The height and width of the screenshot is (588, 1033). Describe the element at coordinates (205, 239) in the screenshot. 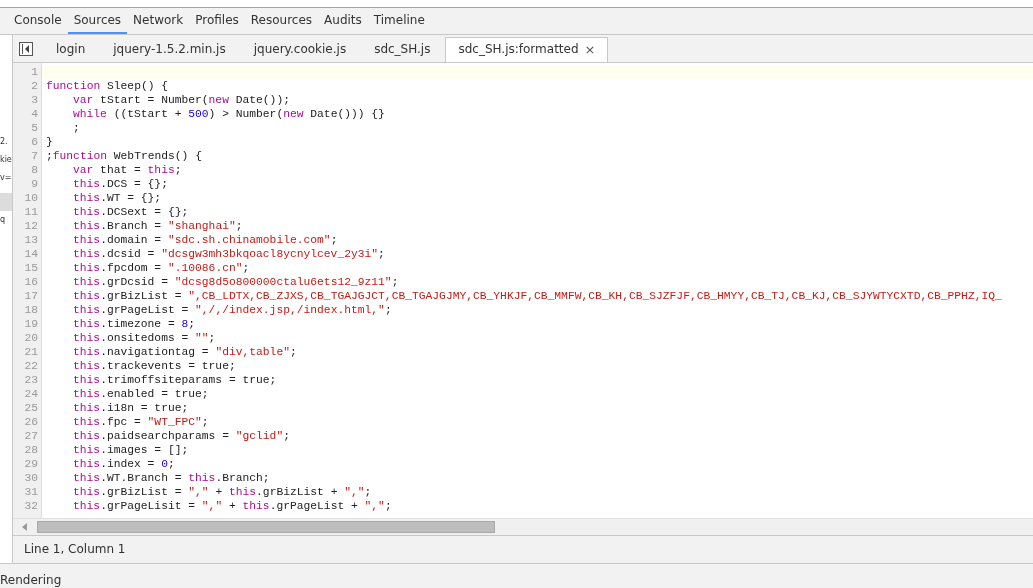

I see `code-line: this.domain = "sdc.sh.chinamobile.com";` at that location.